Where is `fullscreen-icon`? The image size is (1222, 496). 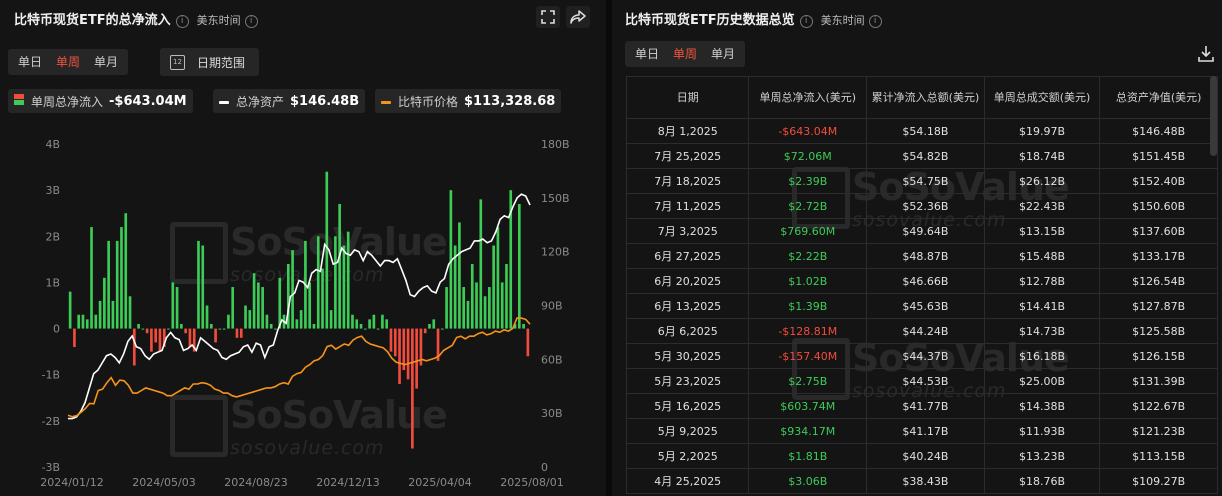 fullscreen-icon is located at coordinates (548, 17).